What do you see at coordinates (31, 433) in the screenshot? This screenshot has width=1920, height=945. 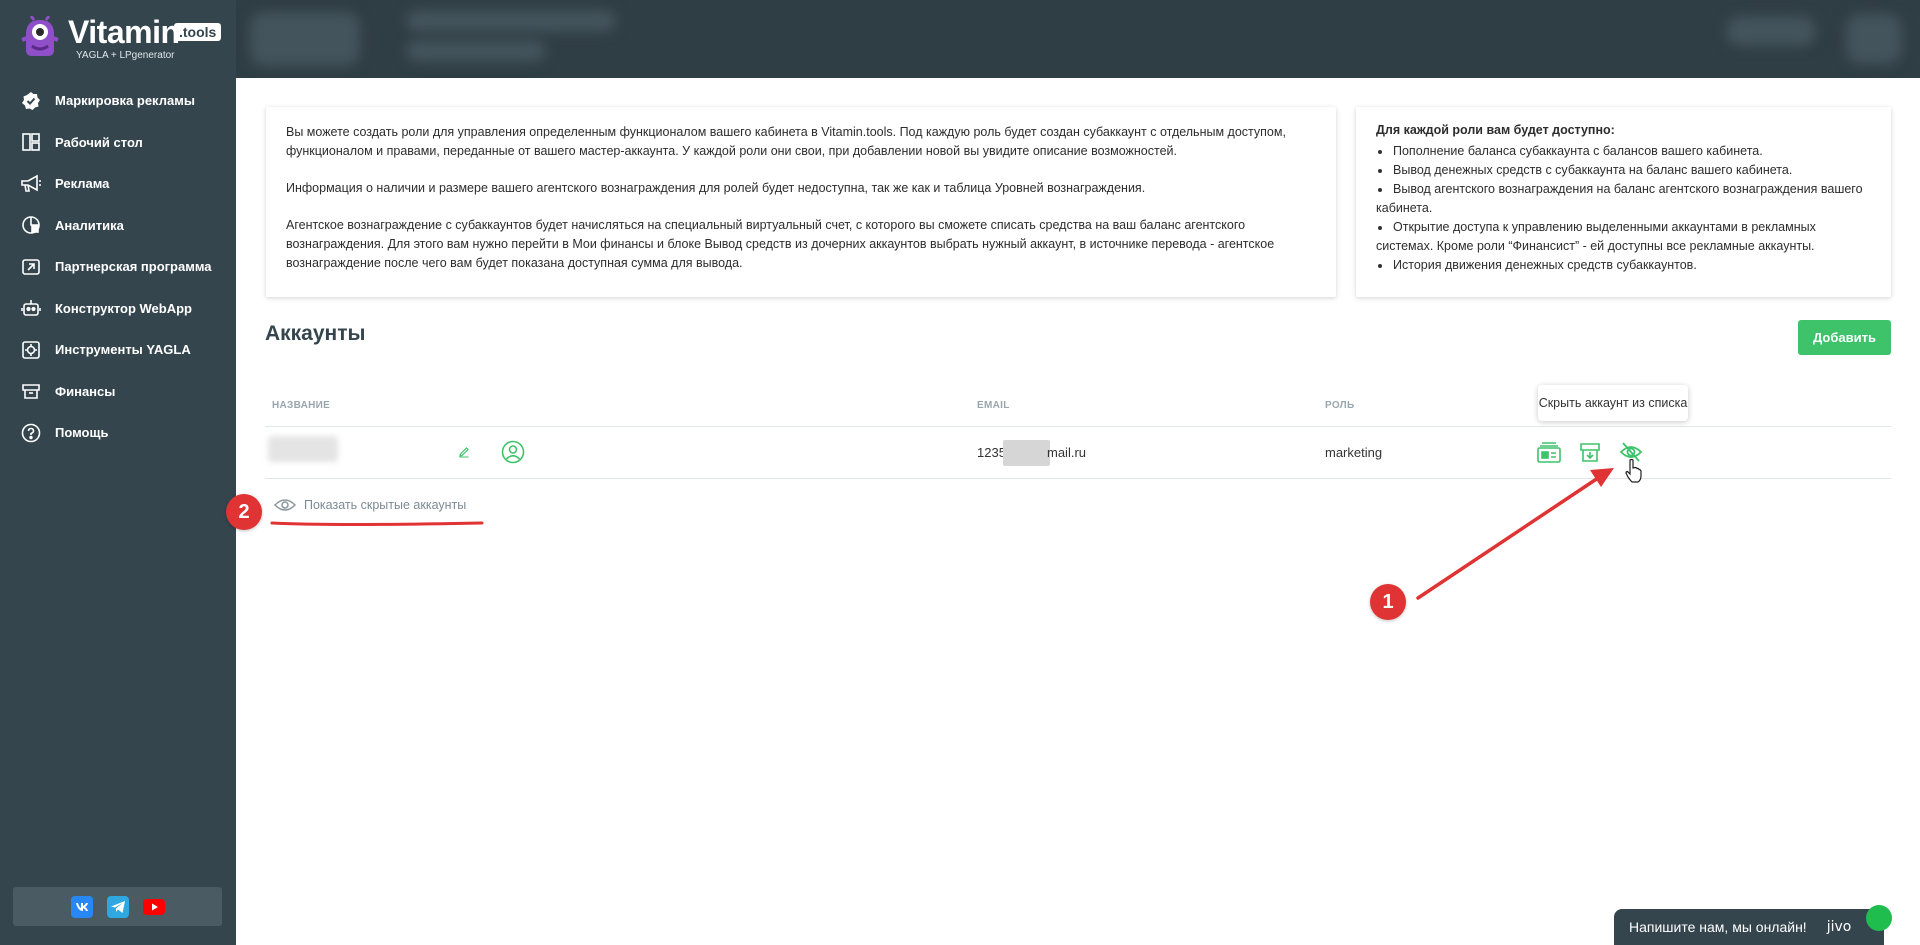 I see `help-icon` at bounding box center [31, 433].